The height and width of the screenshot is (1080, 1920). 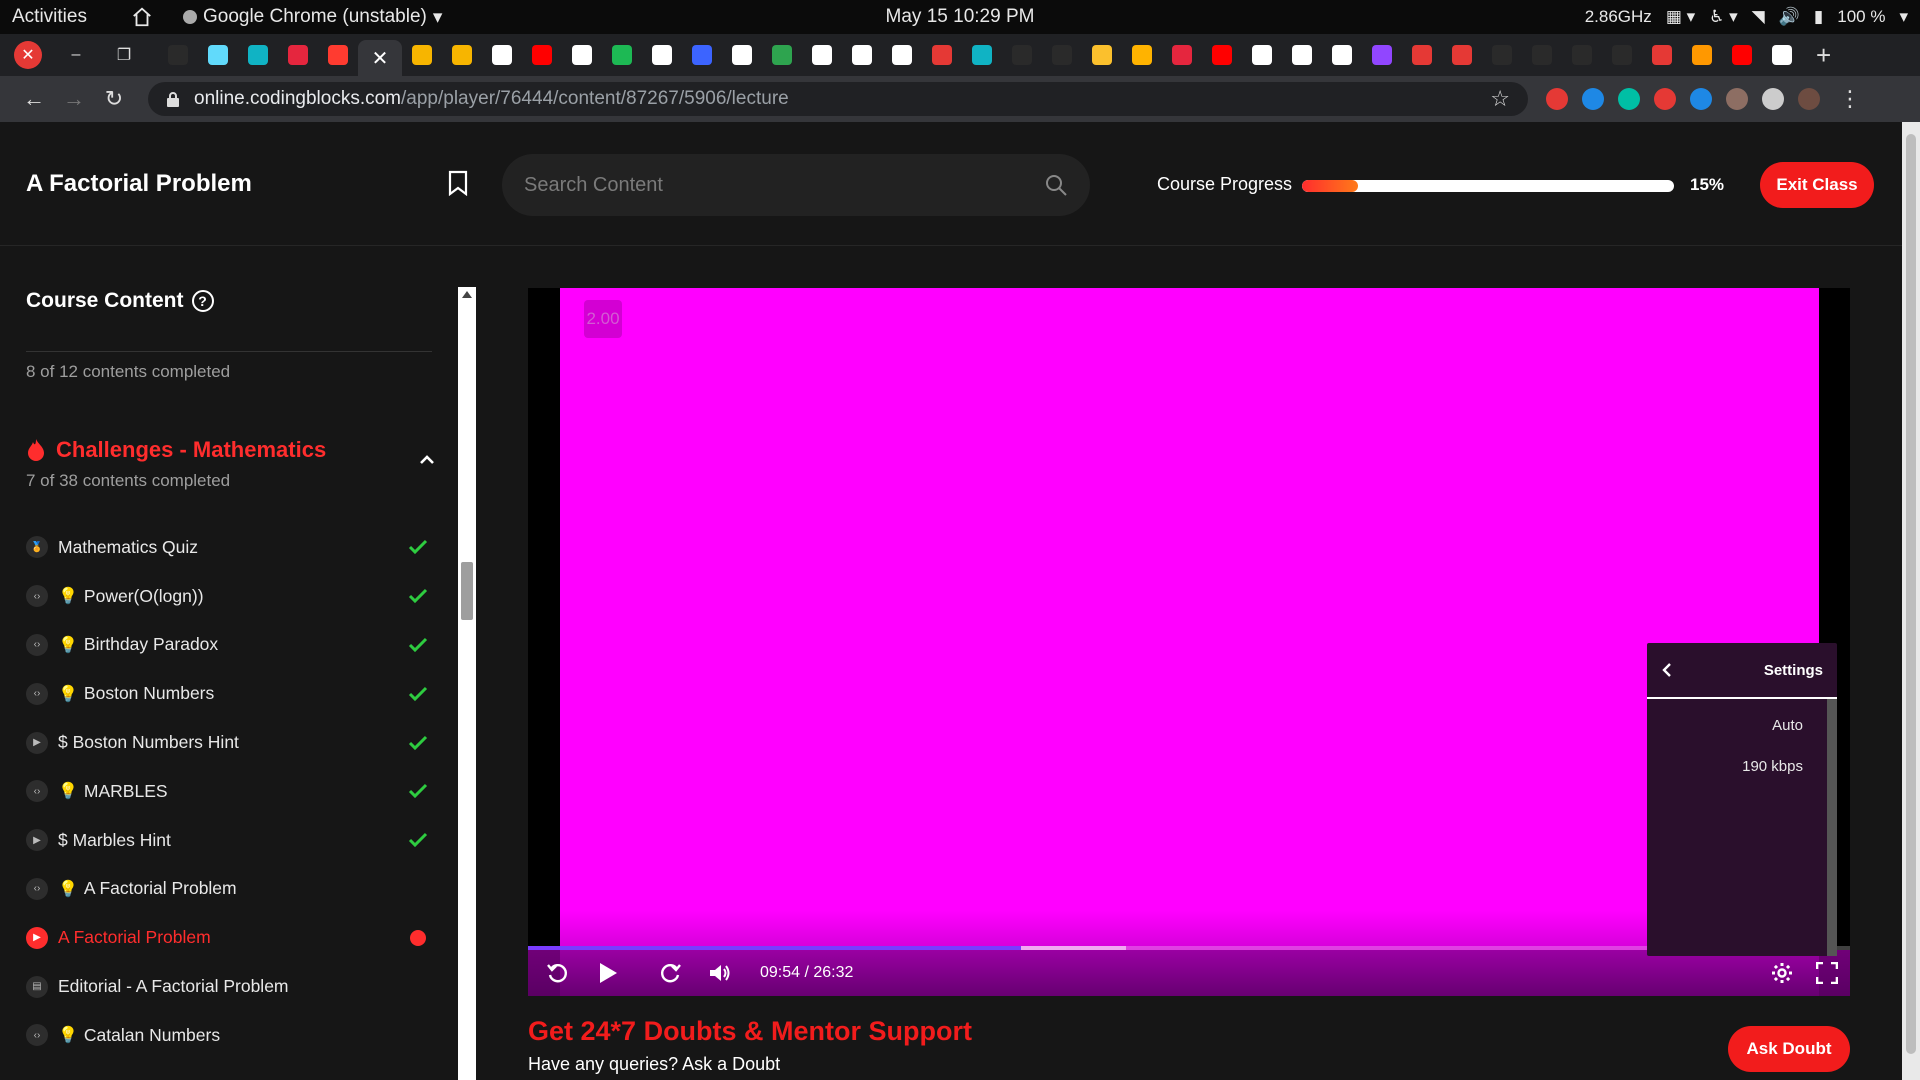 What do you see at coordinates (720, 973) in the screenshot?
I see `volume-button` at bounding box center [720, 973].